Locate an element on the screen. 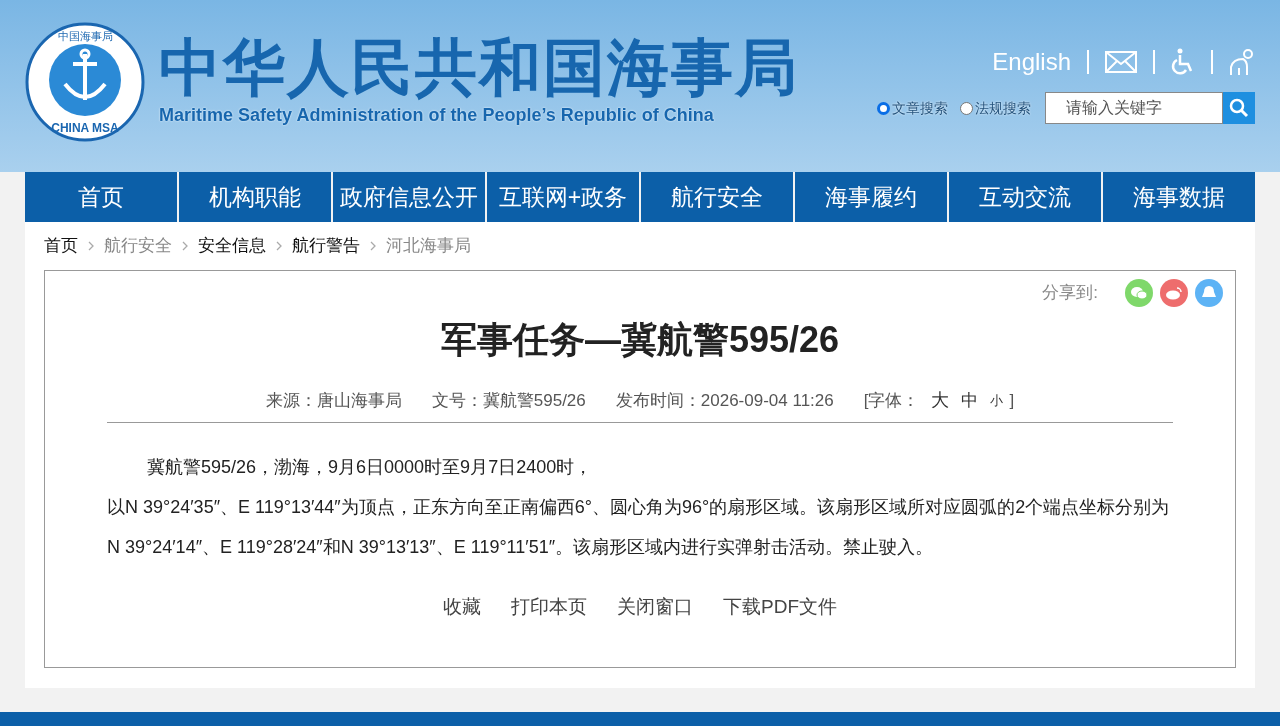 Image resolution: width=1280 pixels, height=726 pixels. article-meta: 发布时间：2026-09-04 11:26 is located at coordinates (724, 400).